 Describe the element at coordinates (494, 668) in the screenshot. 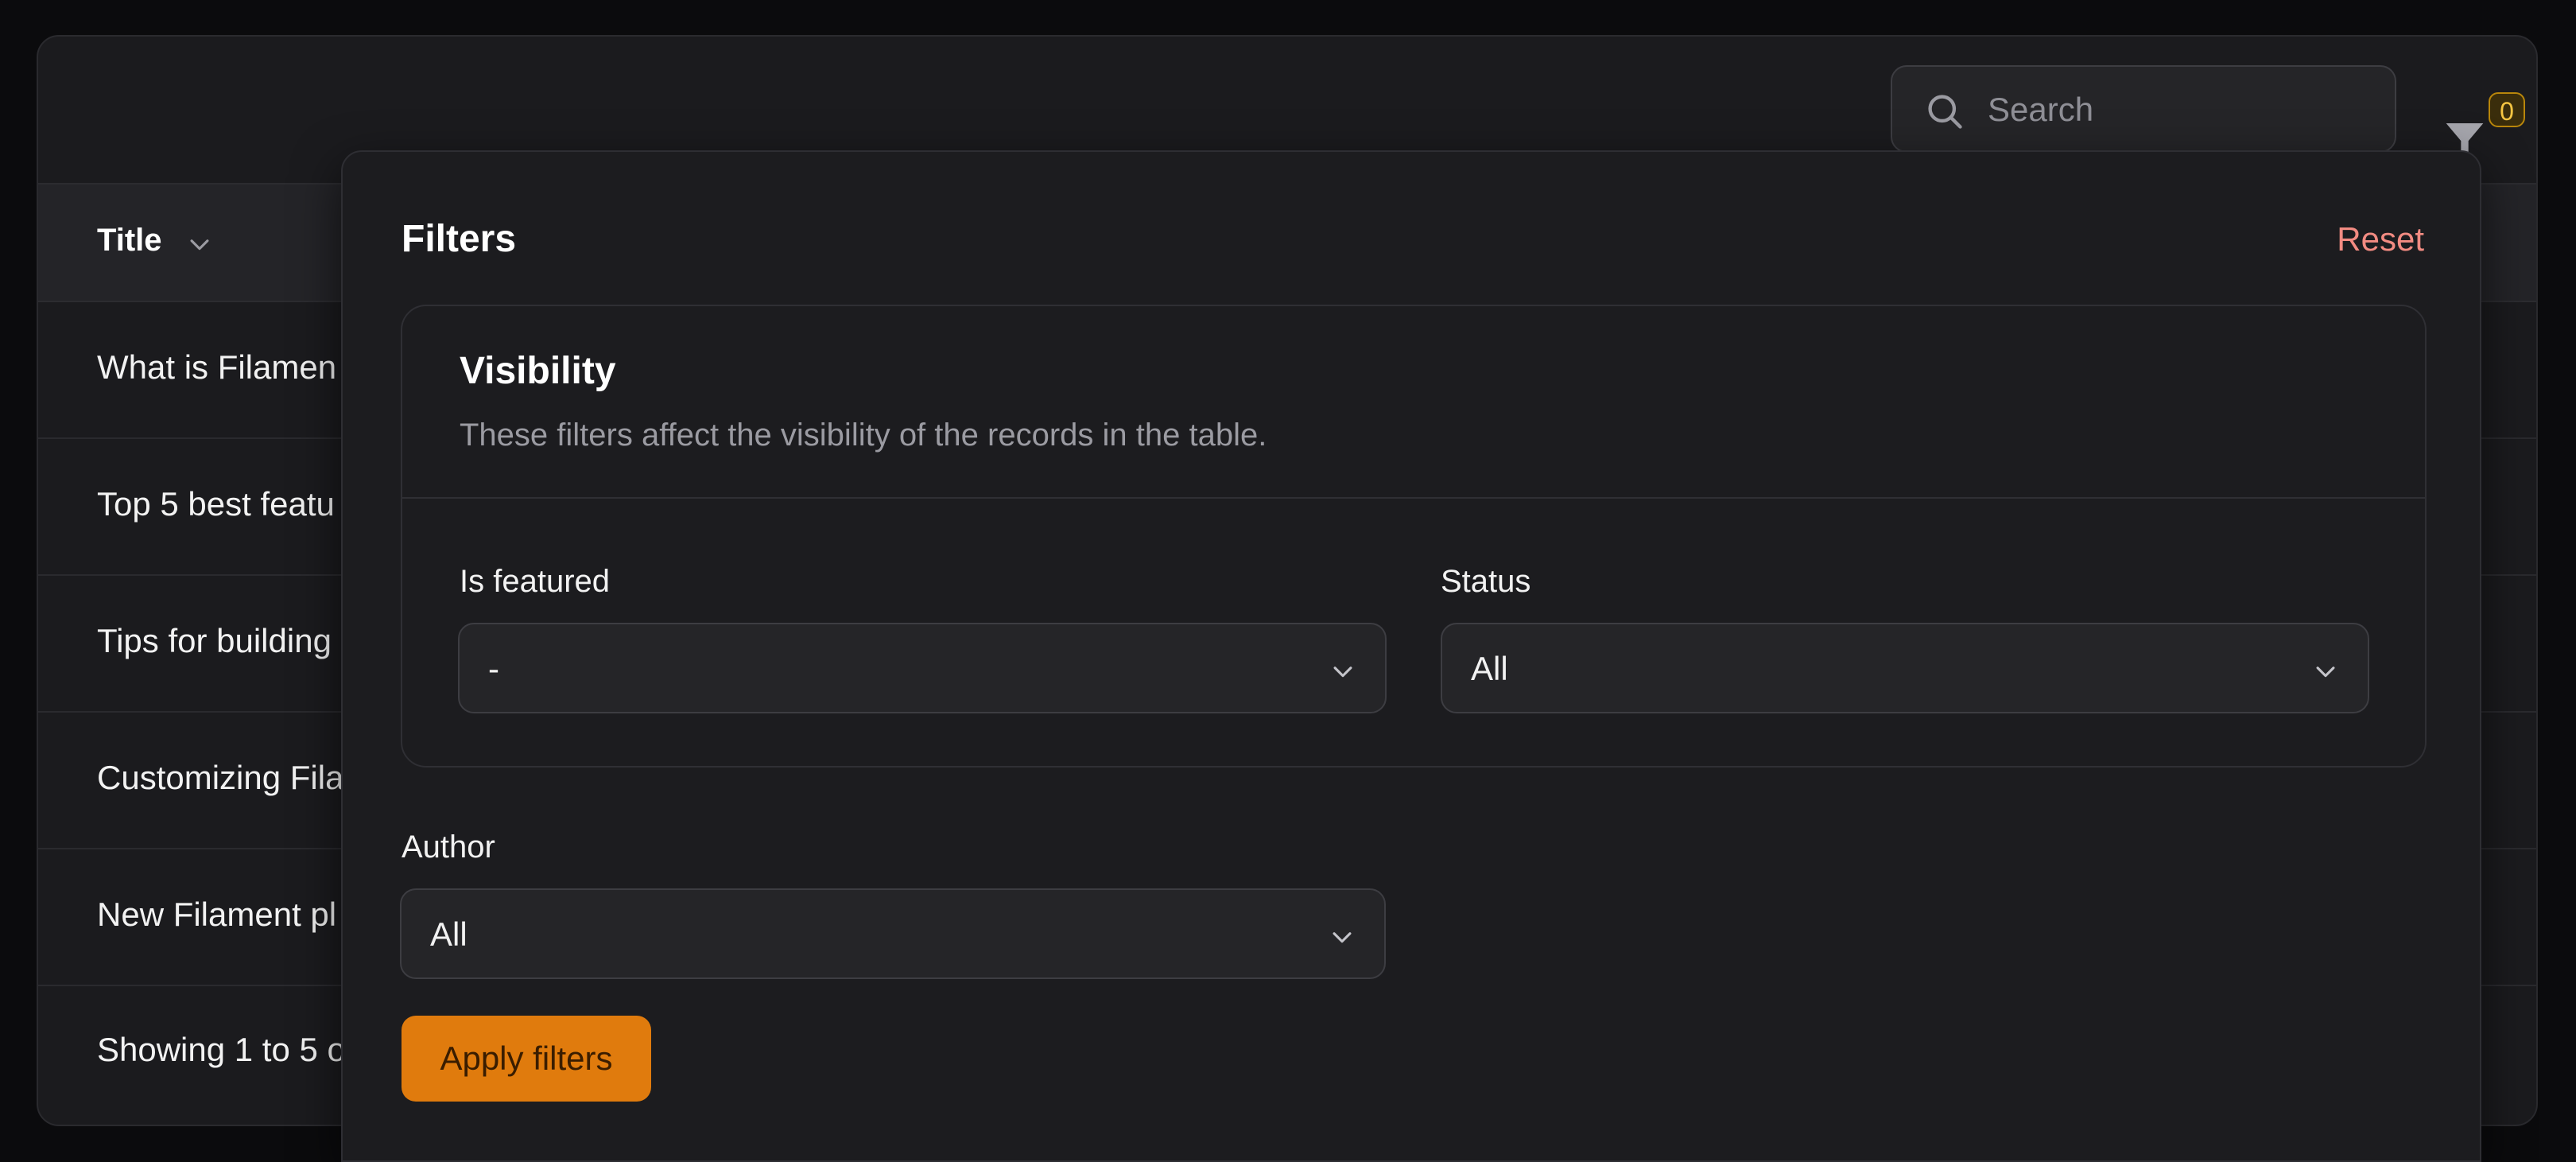

I see `select-value: -` at that location.